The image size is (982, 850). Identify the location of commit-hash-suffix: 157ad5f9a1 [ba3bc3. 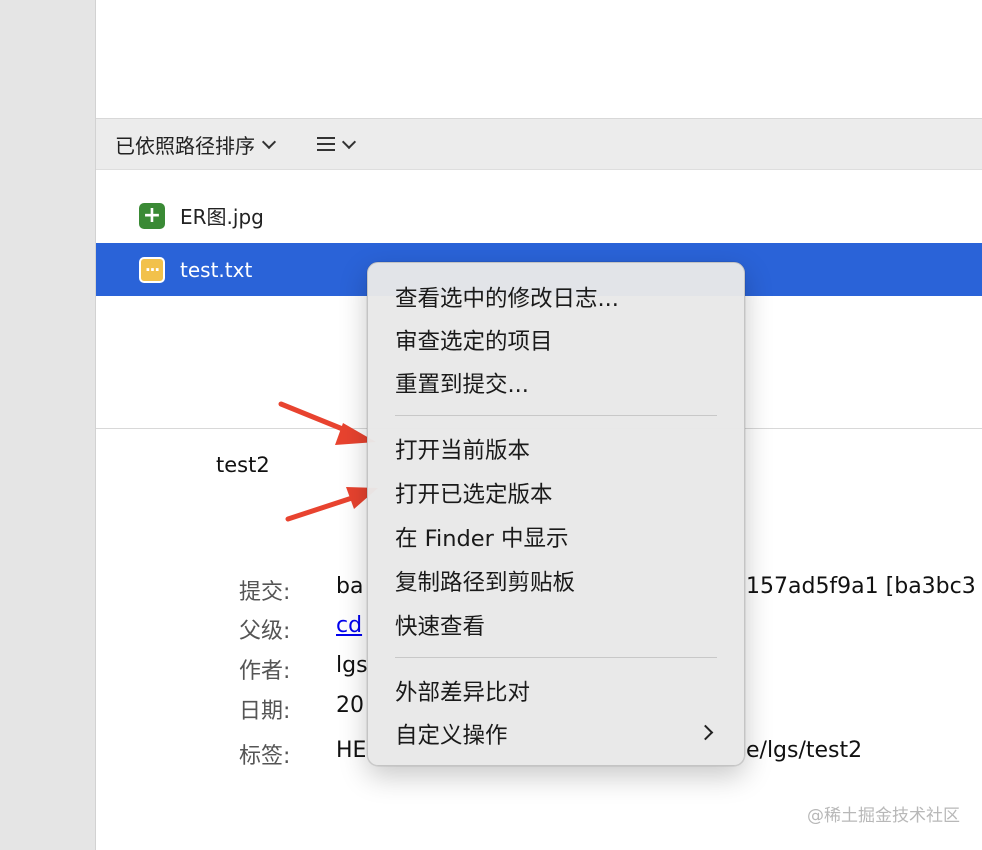
(861, 586).